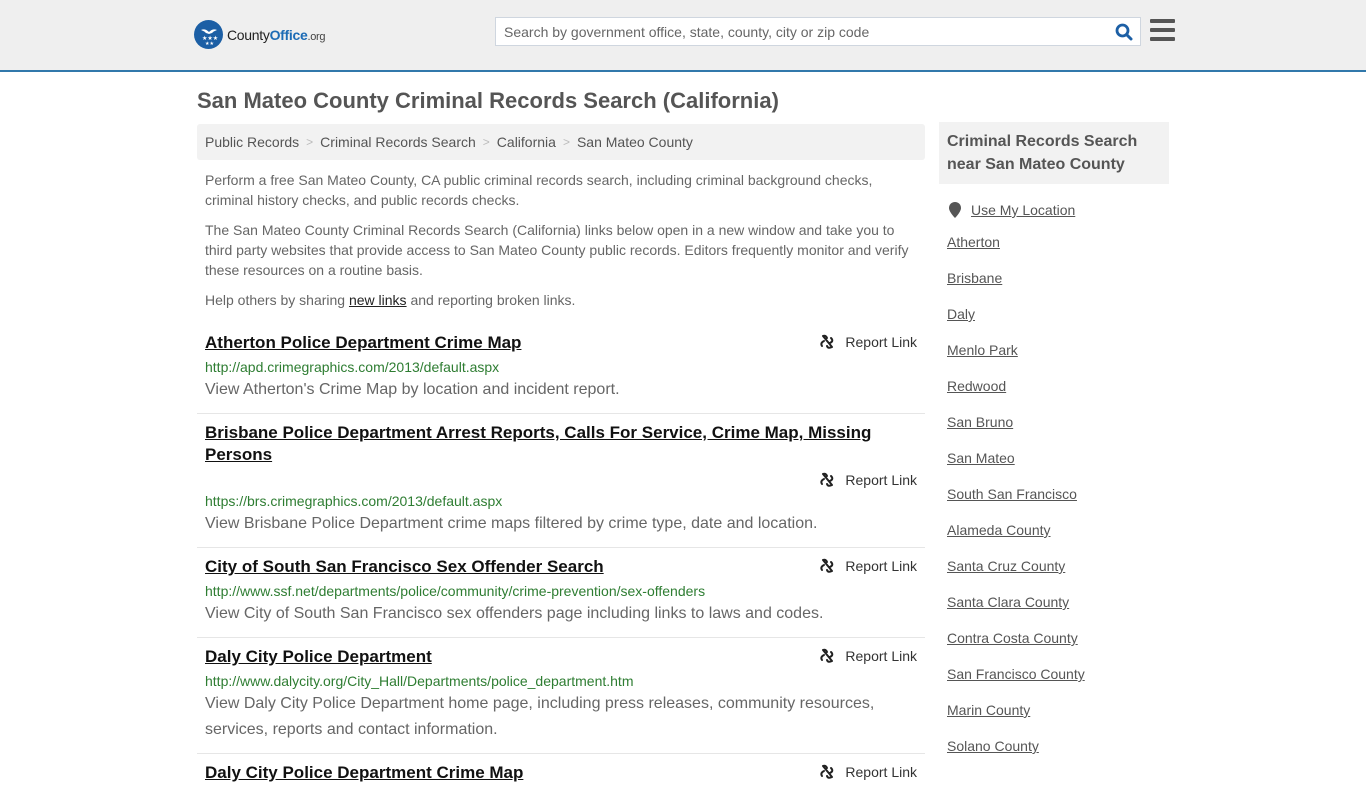  What do you see at coordinates (1058, 458) in the screenshot?
I see `nearby-link-item: San Mateo` at bounding box center [1058, 458].